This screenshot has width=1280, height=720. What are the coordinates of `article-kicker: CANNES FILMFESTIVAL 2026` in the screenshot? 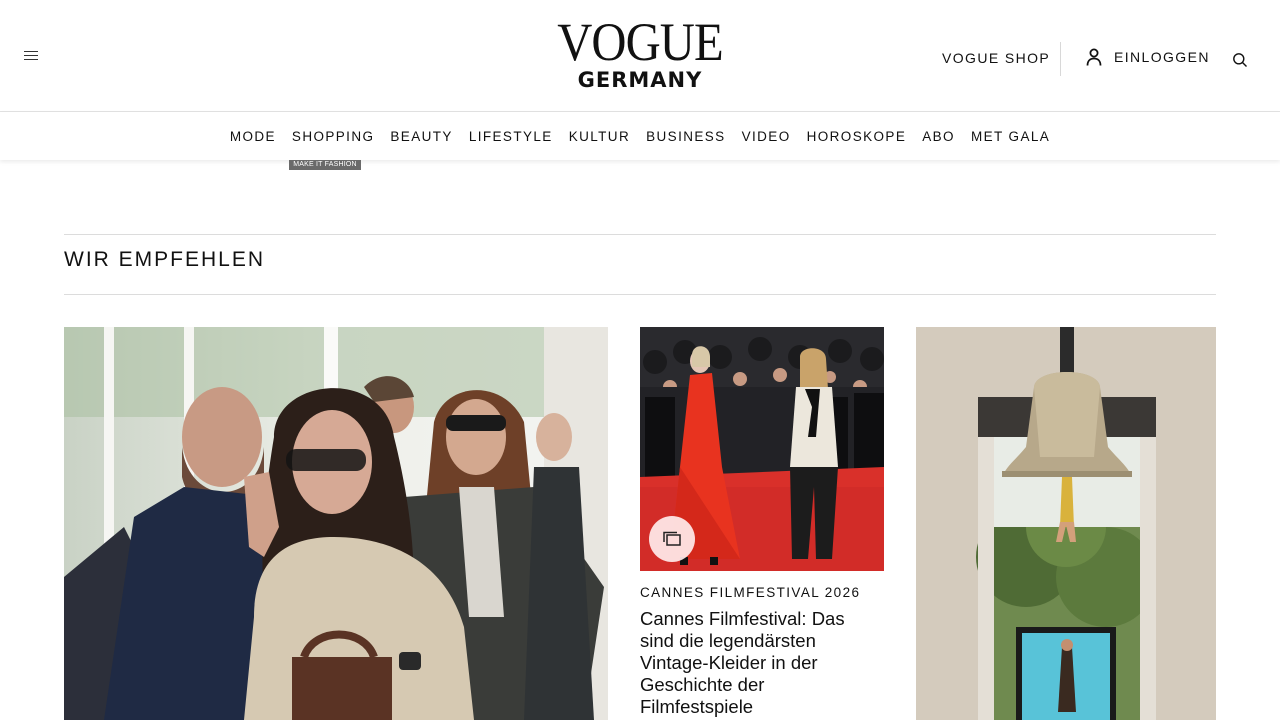 It's located at (750, 592).